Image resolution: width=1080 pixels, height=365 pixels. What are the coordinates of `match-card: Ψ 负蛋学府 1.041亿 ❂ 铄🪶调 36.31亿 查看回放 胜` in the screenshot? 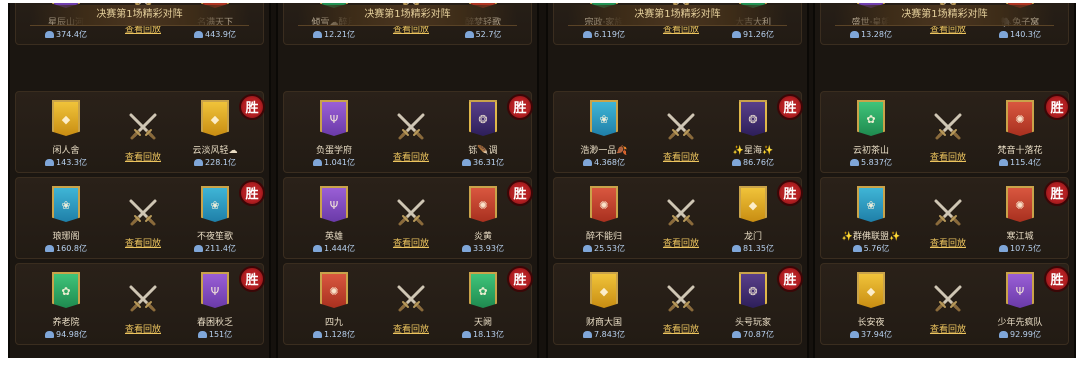 It's located at (408, 132).